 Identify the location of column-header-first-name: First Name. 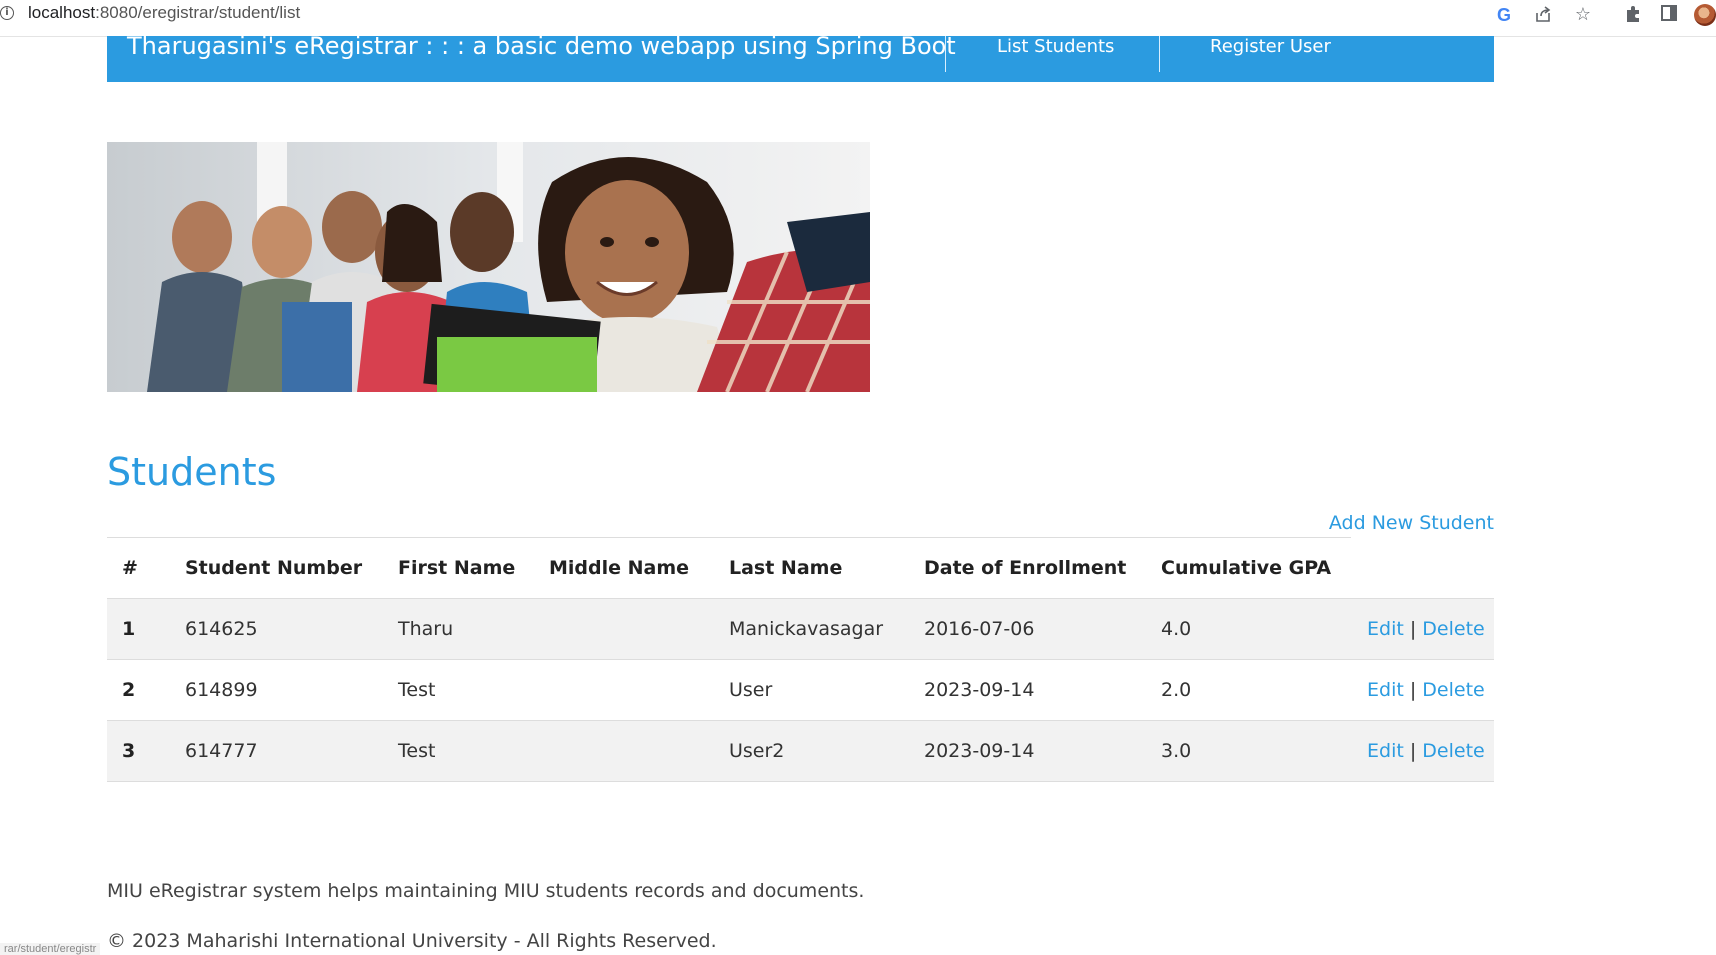
(473, 568).